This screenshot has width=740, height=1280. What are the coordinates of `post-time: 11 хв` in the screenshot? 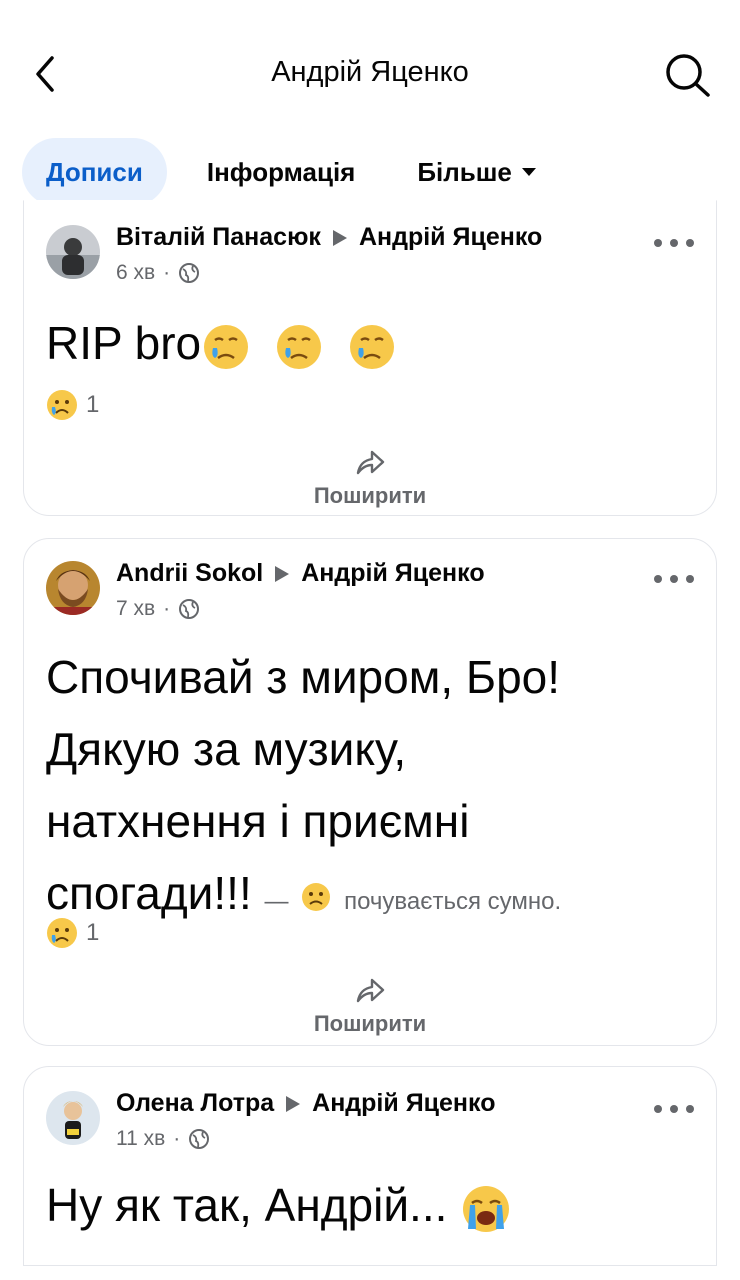 It's located at (140, 1139).